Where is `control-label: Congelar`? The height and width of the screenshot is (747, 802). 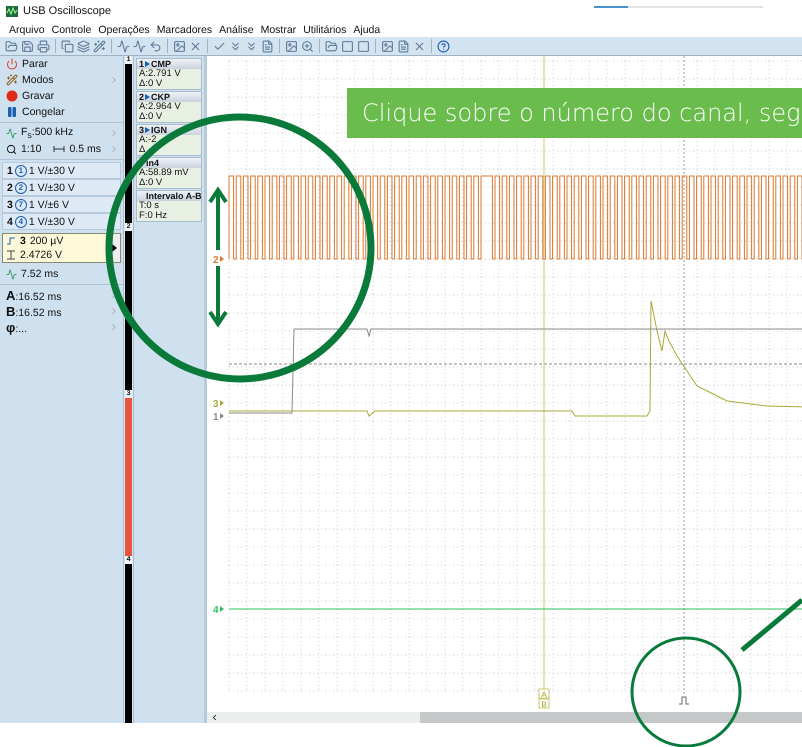 control-label: Congelar is located at coordinates (43, 112).